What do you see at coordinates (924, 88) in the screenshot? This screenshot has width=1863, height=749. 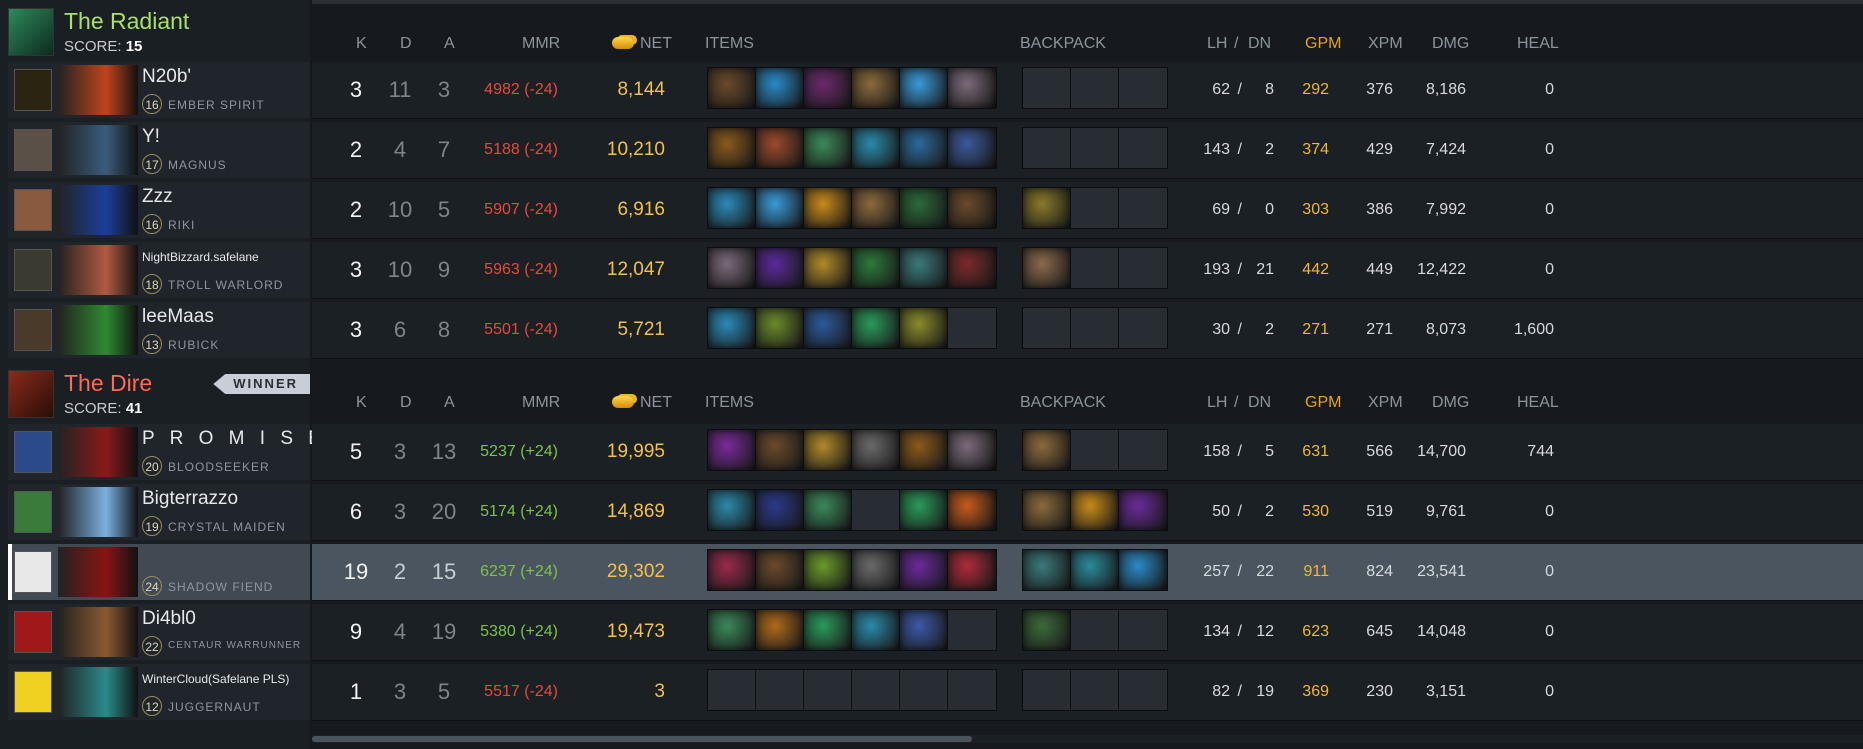 I see `refresher-item-icon` at bounding box center [924, 88].